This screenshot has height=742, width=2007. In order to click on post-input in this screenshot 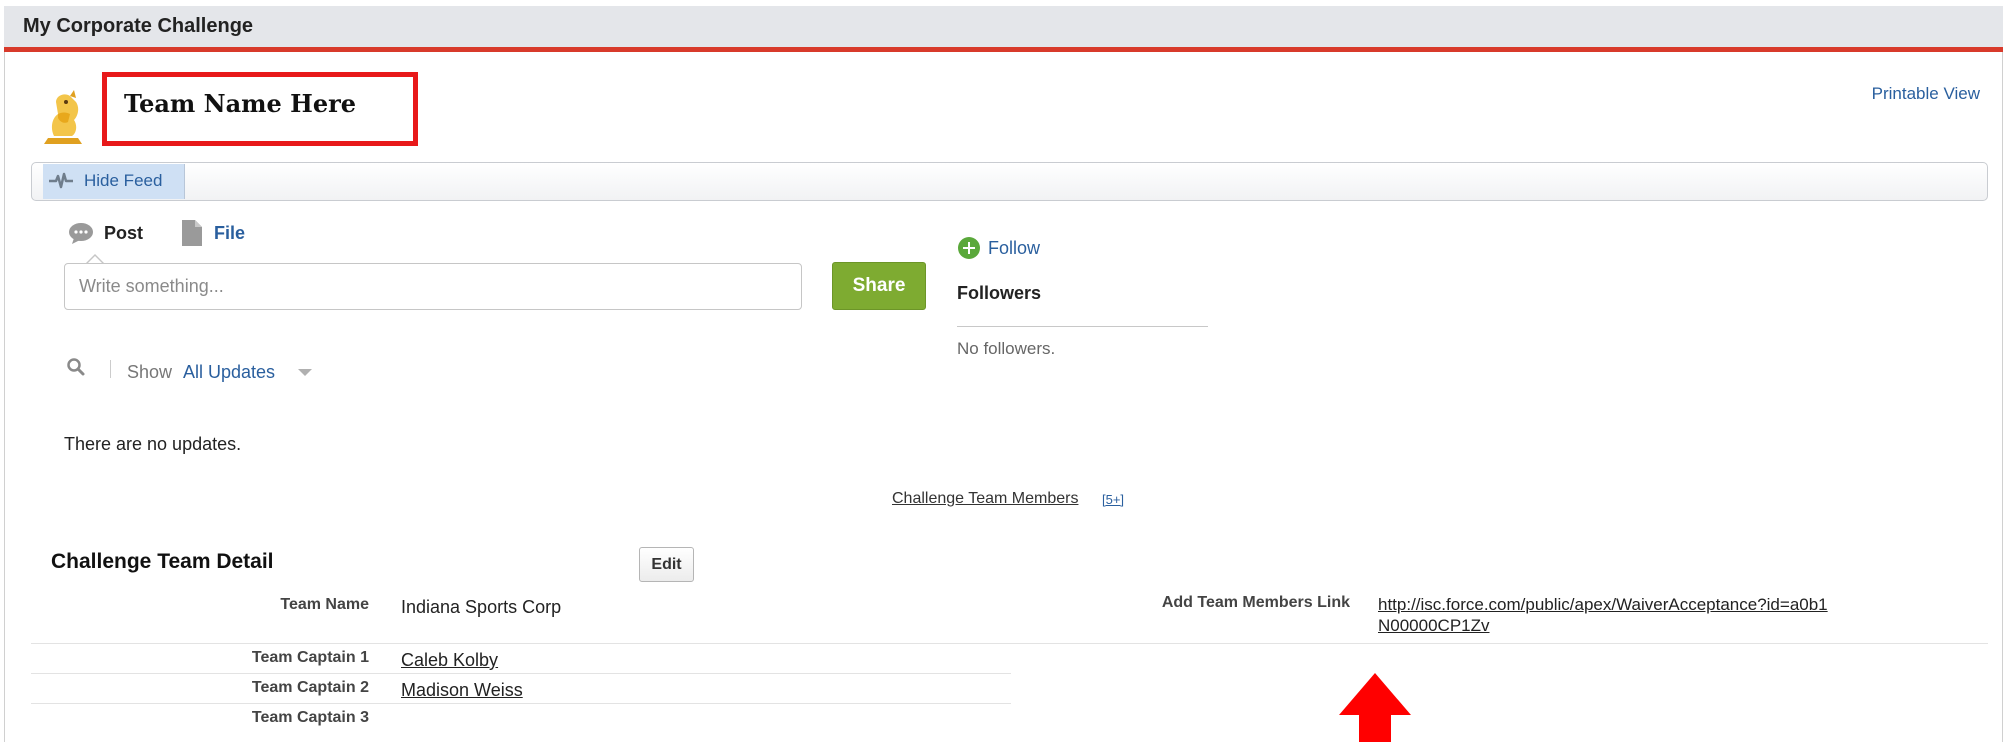, I will do `click(433, 286)`.